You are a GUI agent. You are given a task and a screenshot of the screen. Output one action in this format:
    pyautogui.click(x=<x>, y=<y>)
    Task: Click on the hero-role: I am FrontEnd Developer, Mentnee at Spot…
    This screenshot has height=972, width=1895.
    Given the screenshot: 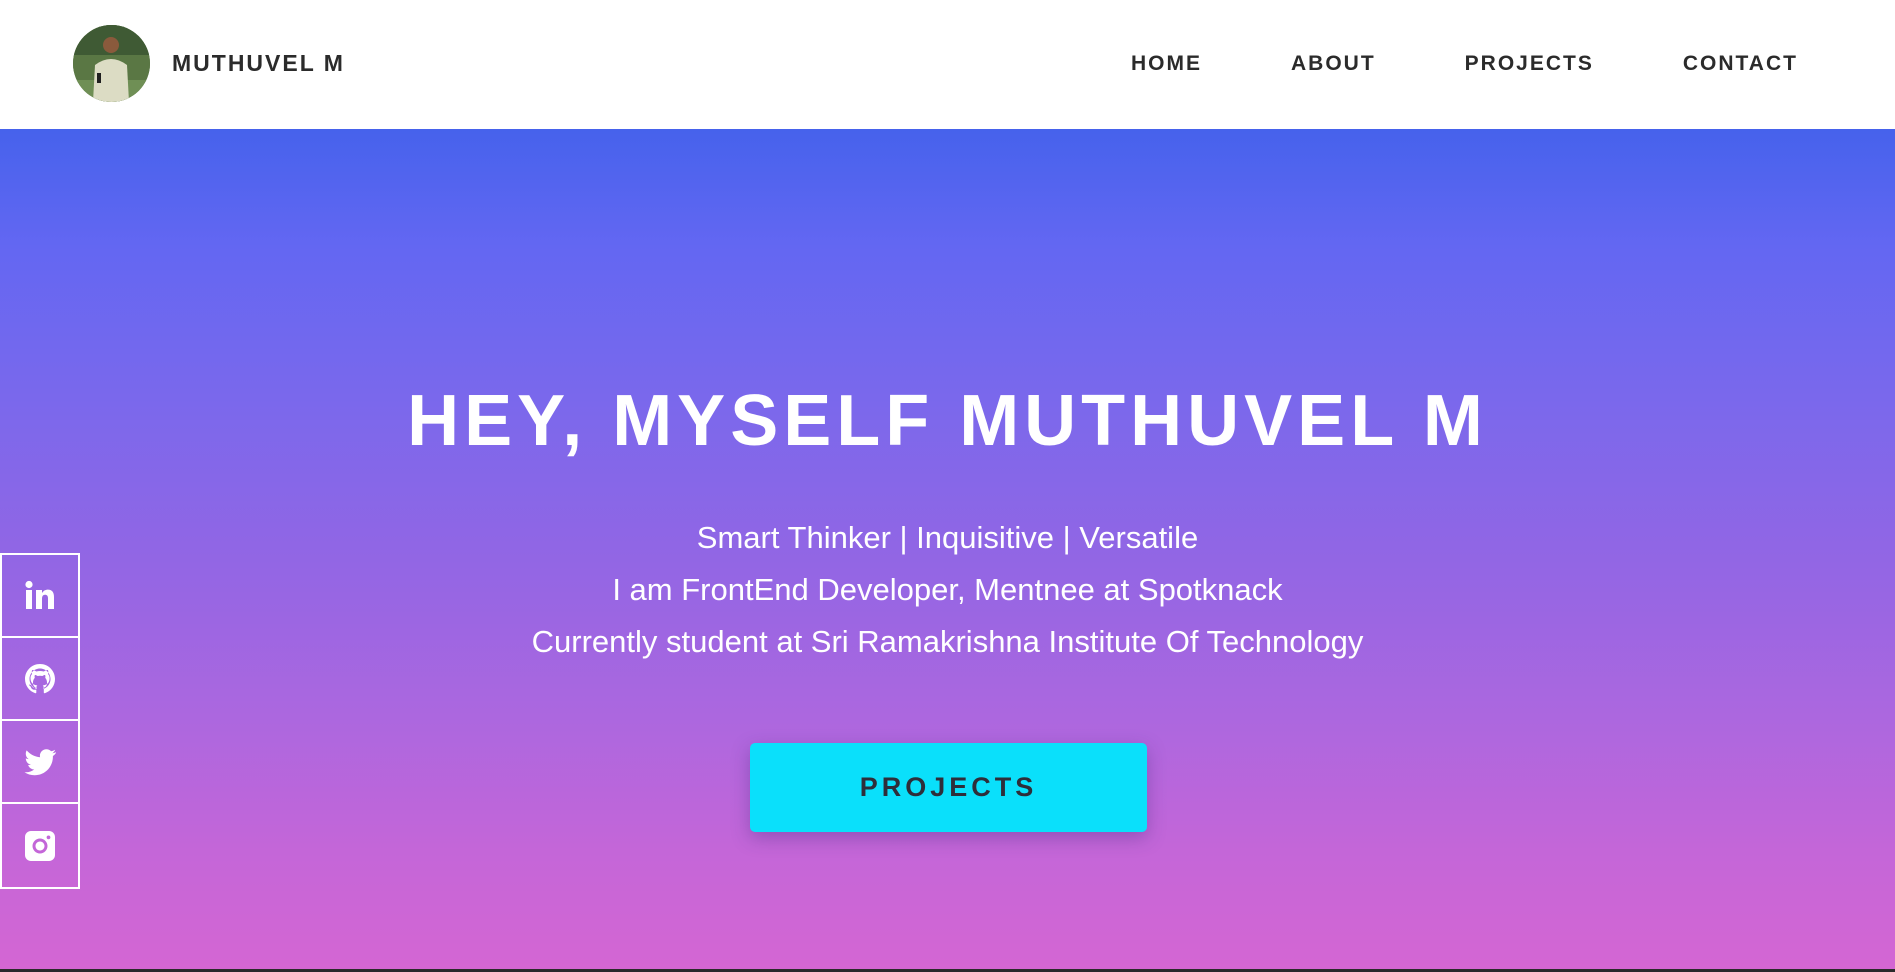 What is the action you would take?
    pyautogui.click(x=947, y=589)
    